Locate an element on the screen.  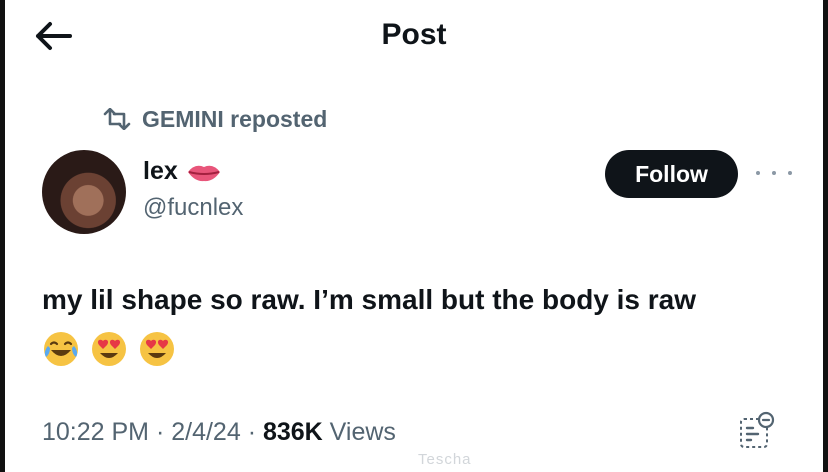
post-emojis is located at coordinates (114, 349).